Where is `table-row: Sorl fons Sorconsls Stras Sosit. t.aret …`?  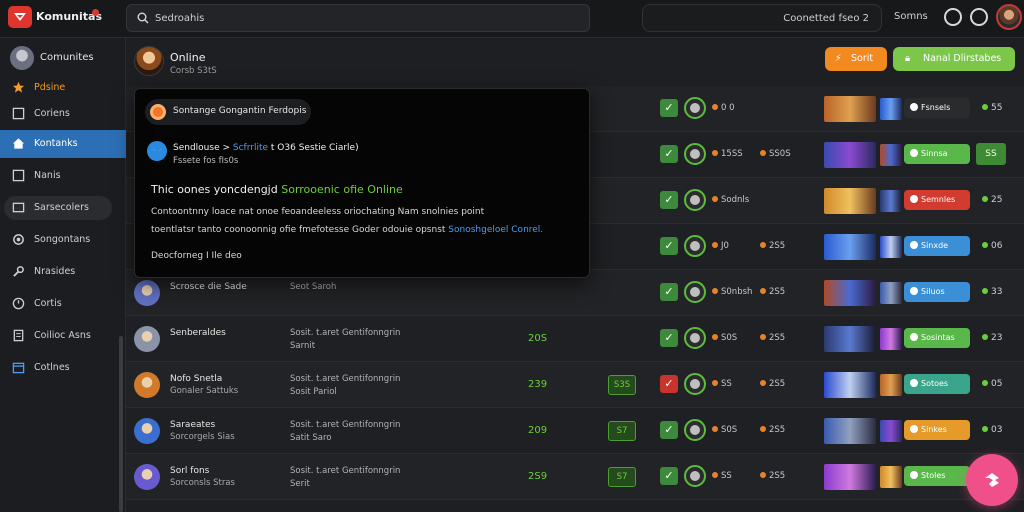 table-row: Sorl fons Sorconsls Stras Sosit. t.aret … is located at coordinates (575, 477).